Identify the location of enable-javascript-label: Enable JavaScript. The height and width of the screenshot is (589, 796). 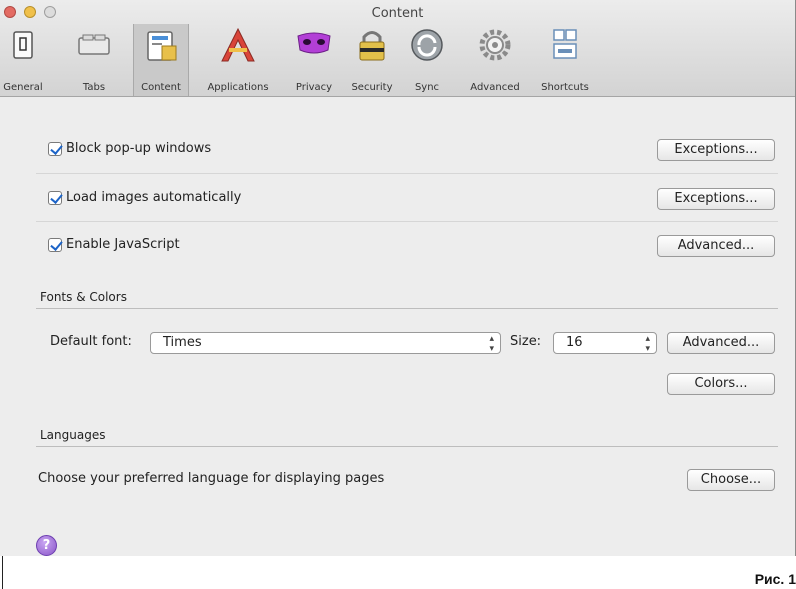
(123, 244).